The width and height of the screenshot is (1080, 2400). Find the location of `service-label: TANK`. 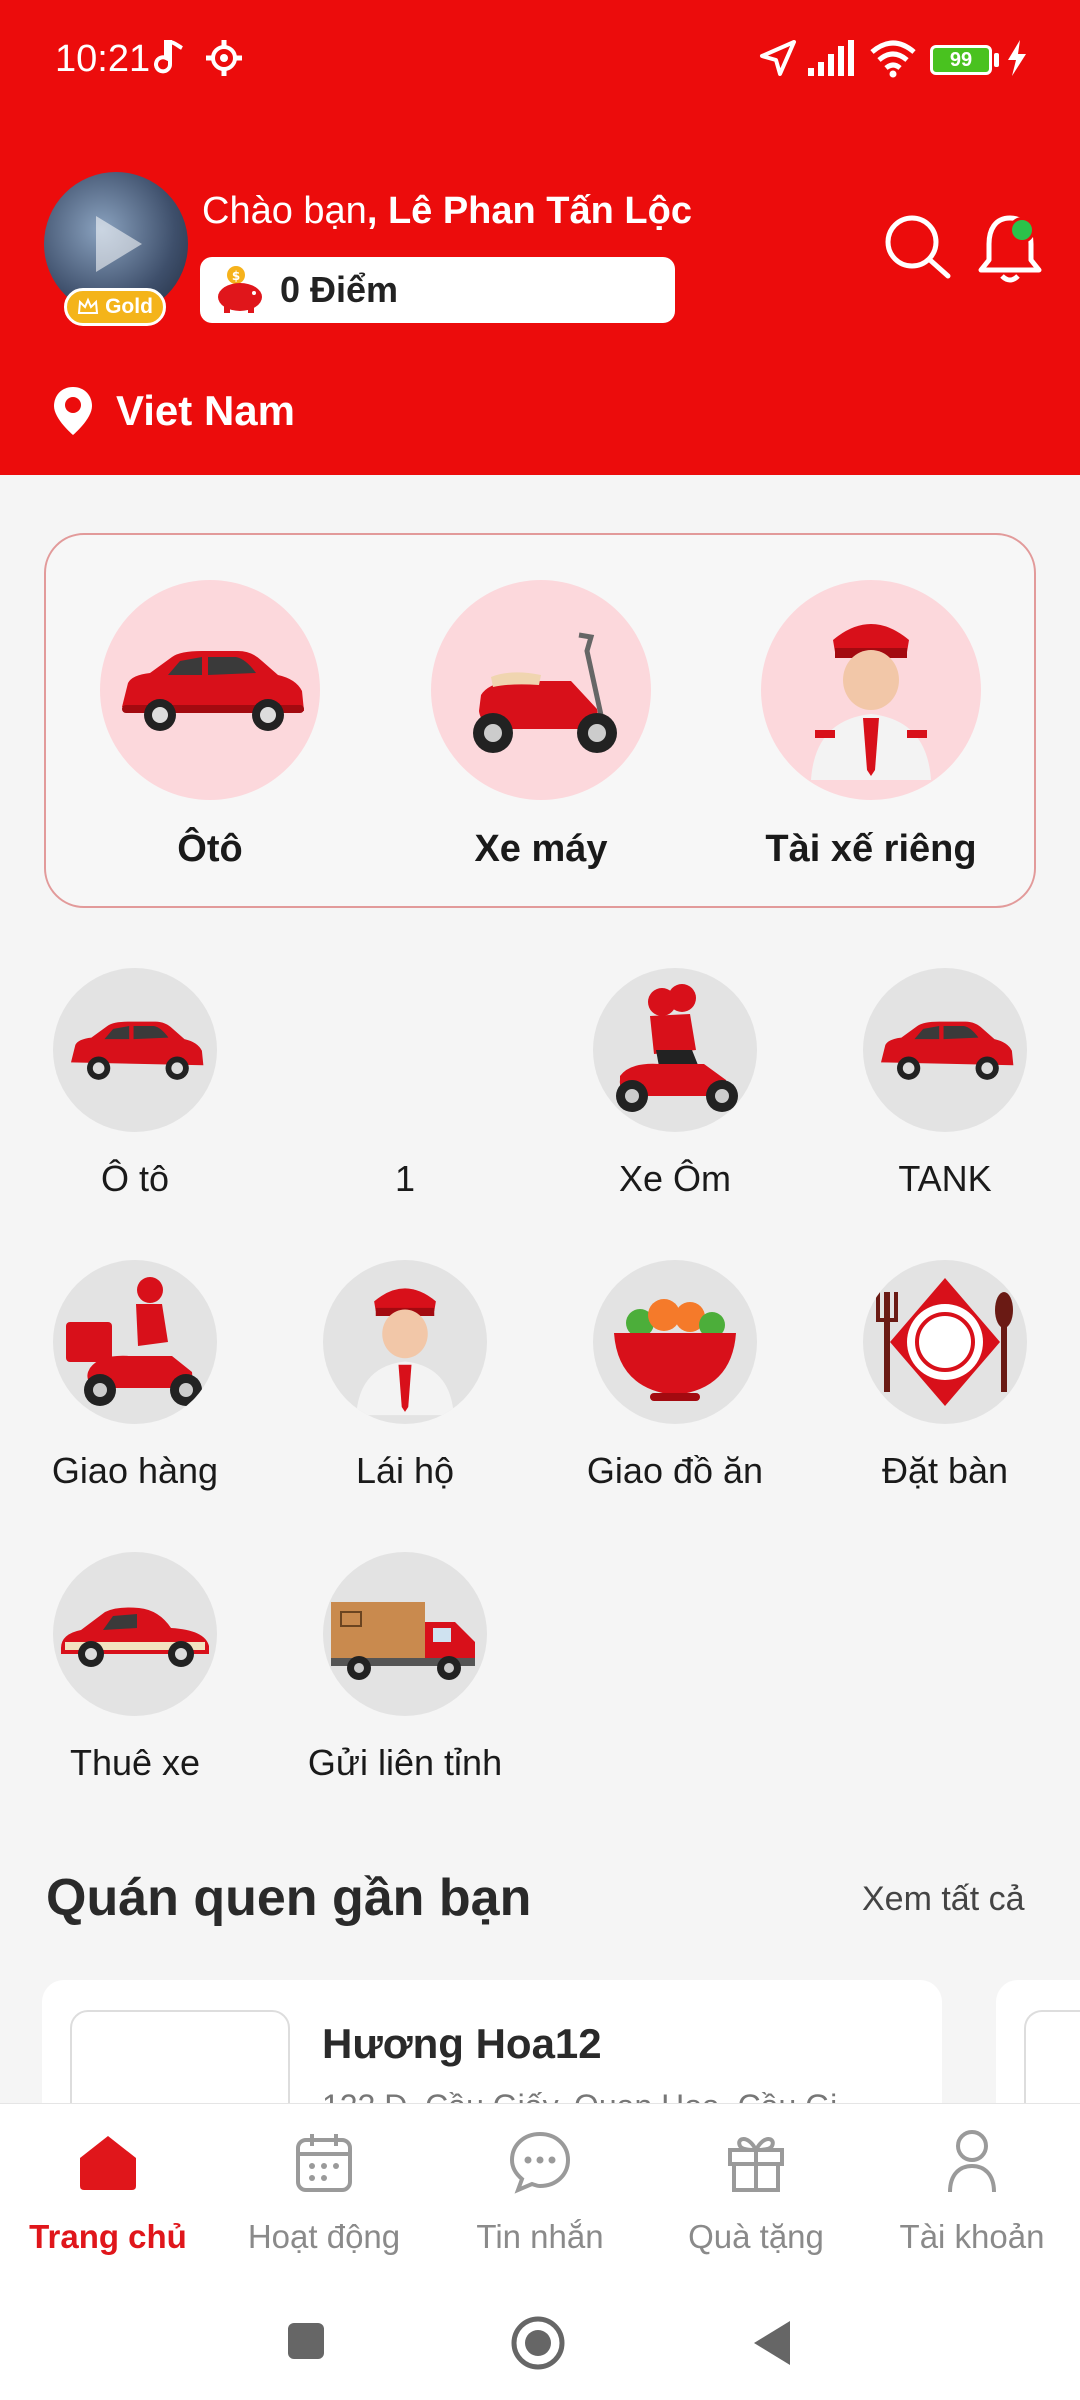

service-label: TANK is located at coordinates (945, 1178).